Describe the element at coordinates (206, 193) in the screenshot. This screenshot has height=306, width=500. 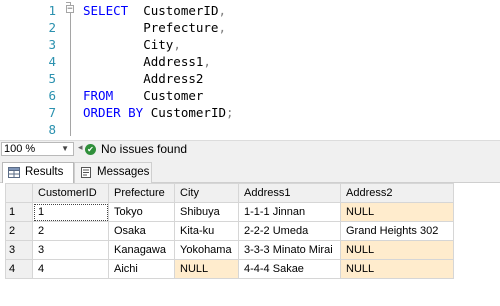
I see `column-header-city: City` at that location.